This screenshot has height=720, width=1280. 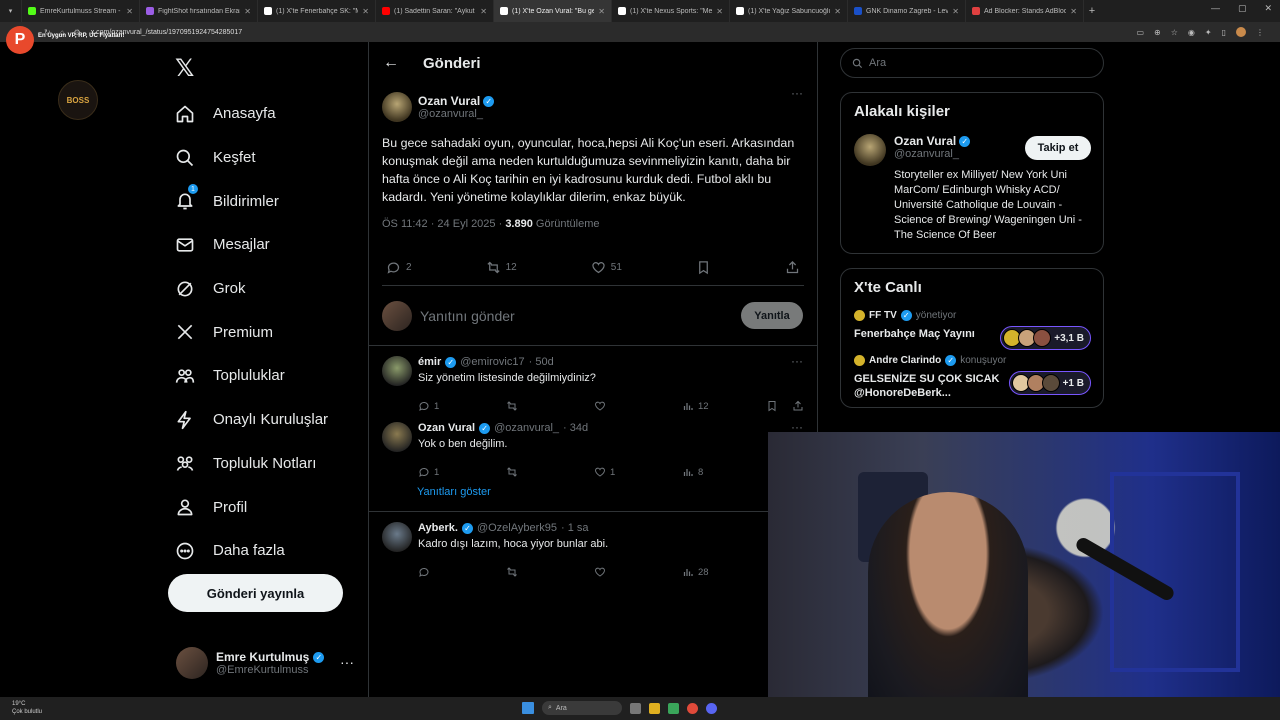 I want to click on browser-tab: (1) X'te Nexus Sports: "Mevlüt...✕, so click(x=671, y=11).